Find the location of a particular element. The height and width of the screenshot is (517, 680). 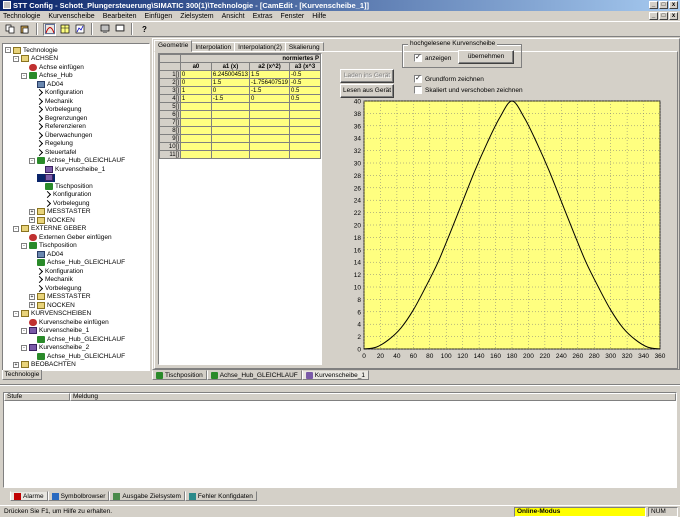

tree-item is located at coordinates (46, 177).